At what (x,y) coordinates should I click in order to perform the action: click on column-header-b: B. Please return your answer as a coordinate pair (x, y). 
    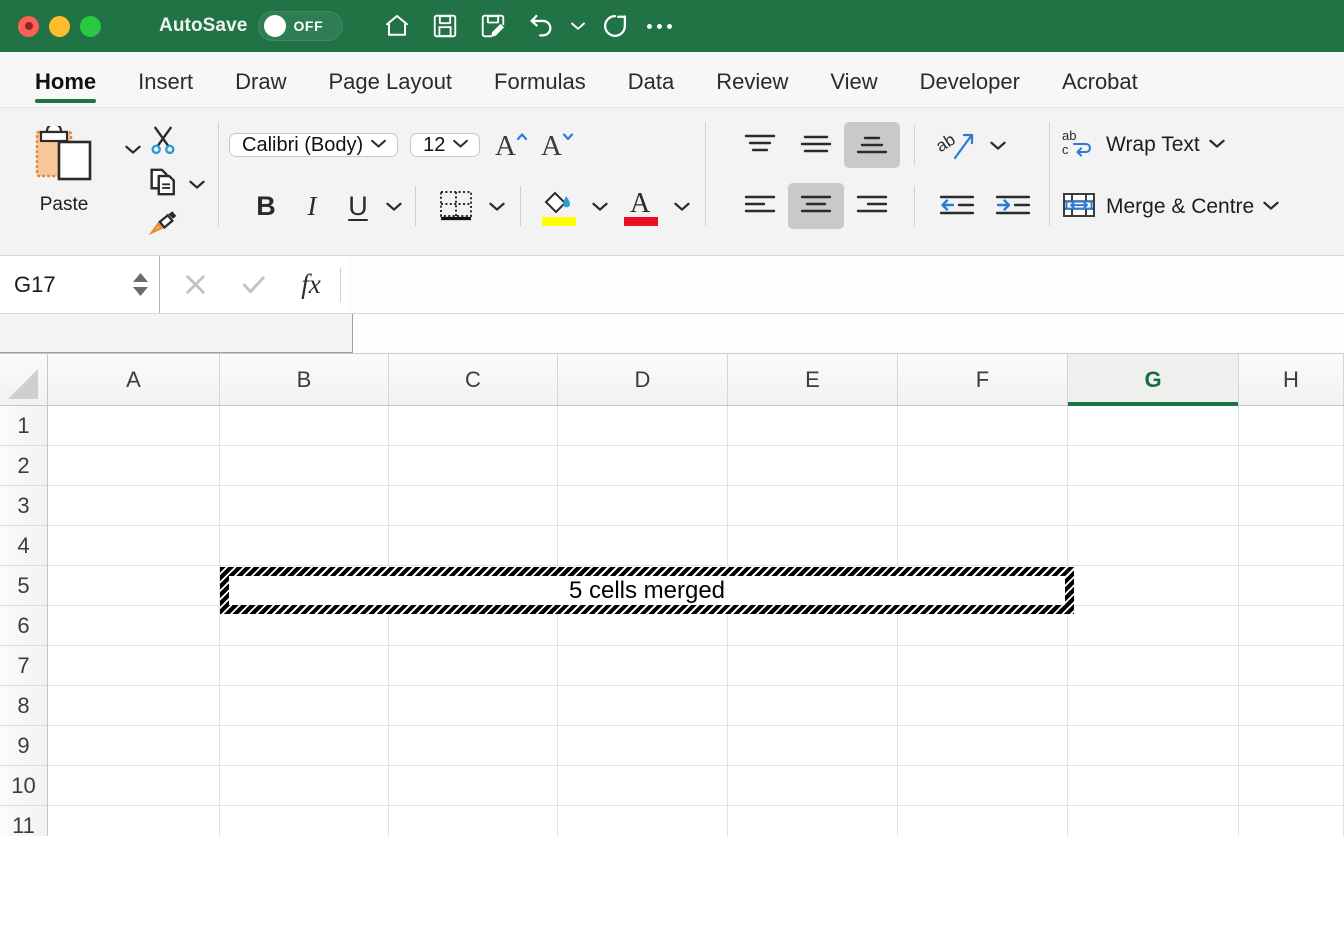
    Looking at the image, I should click on (304, 379).